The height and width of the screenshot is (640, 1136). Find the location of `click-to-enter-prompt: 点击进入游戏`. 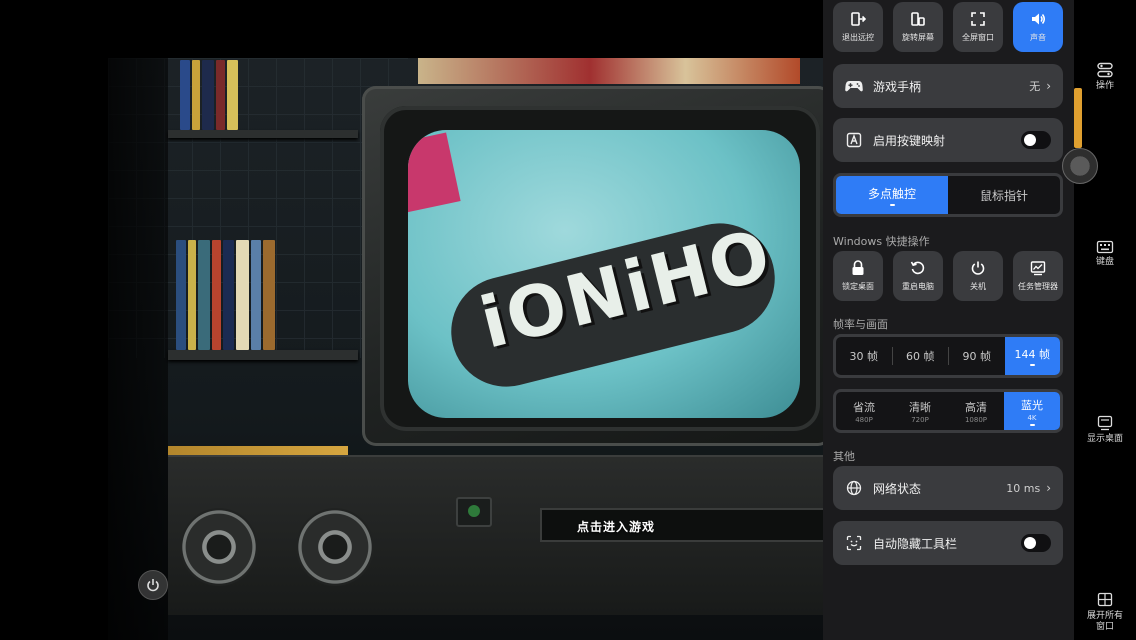

click-to-enter-prompt: 点击进入游戏 is located at coordinates (616, 526).